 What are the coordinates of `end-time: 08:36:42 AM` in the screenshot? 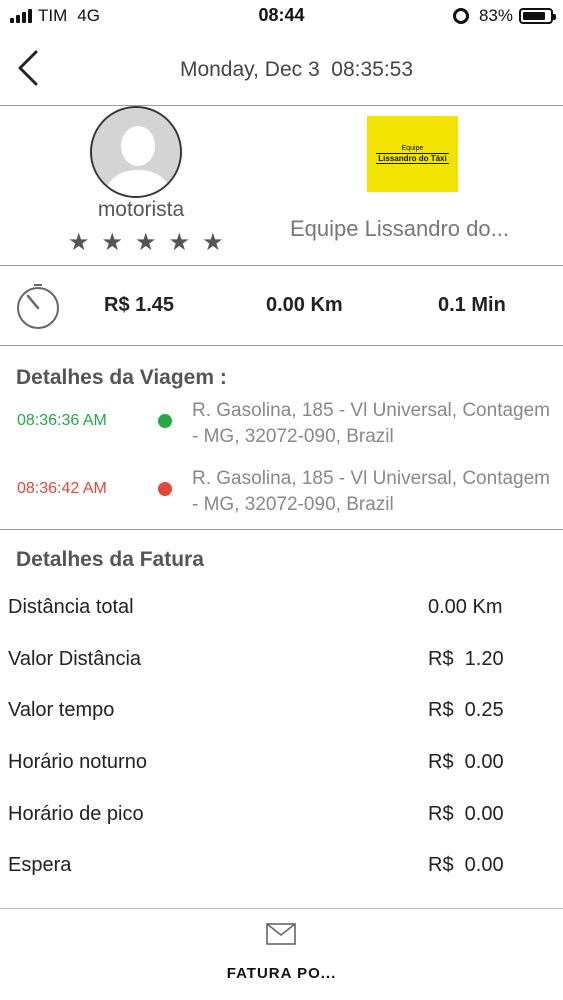 It's located at (62, 488).